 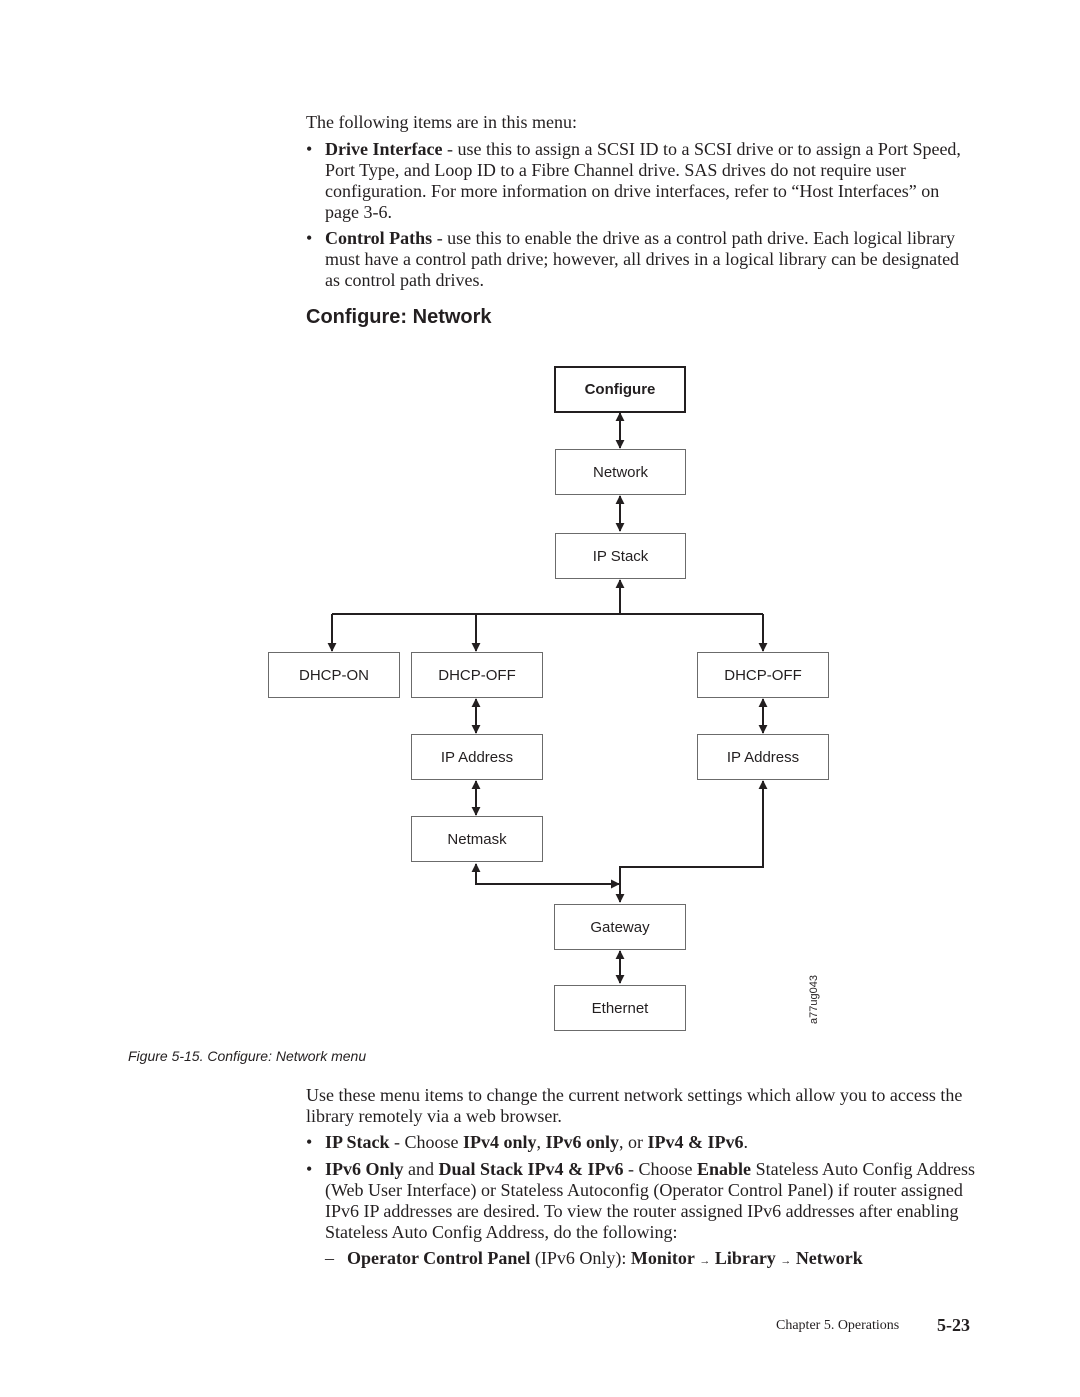 I want to click on node-dhcp-on: DHCP-ON, so click(x=334, y=675).